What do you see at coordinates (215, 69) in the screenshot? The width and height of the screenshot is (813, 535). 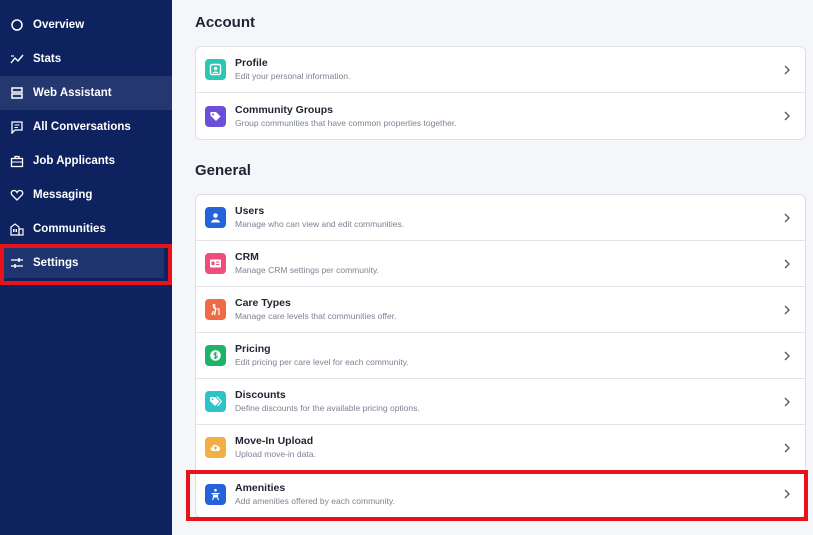 I see `profile-card-icon` at bounding box center [215, 69].